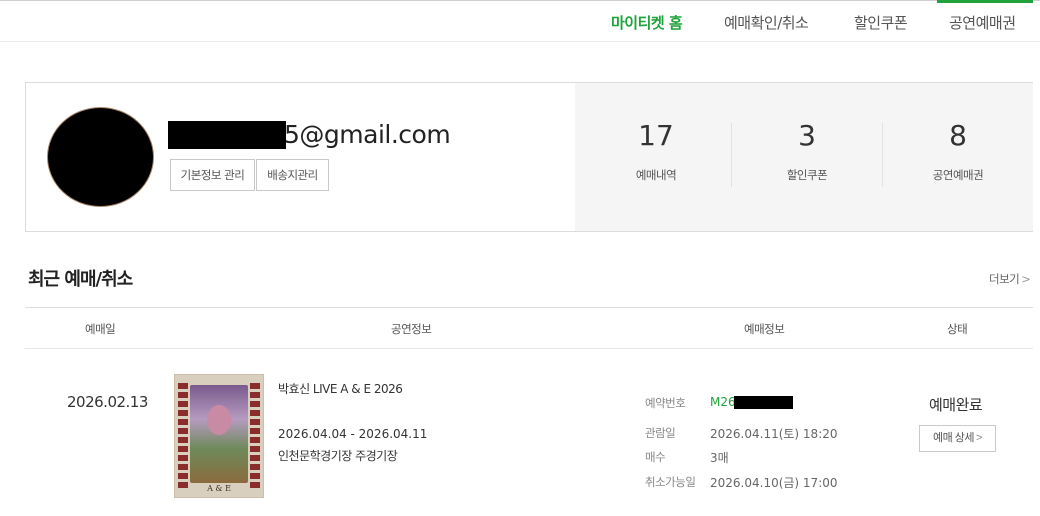 This screenshot has height=516, width=1040. What do you see at coordinates (80, 279) in the screenshot?
I see `section-title: 최근 예매/취소` at bounding box center [80, 279].